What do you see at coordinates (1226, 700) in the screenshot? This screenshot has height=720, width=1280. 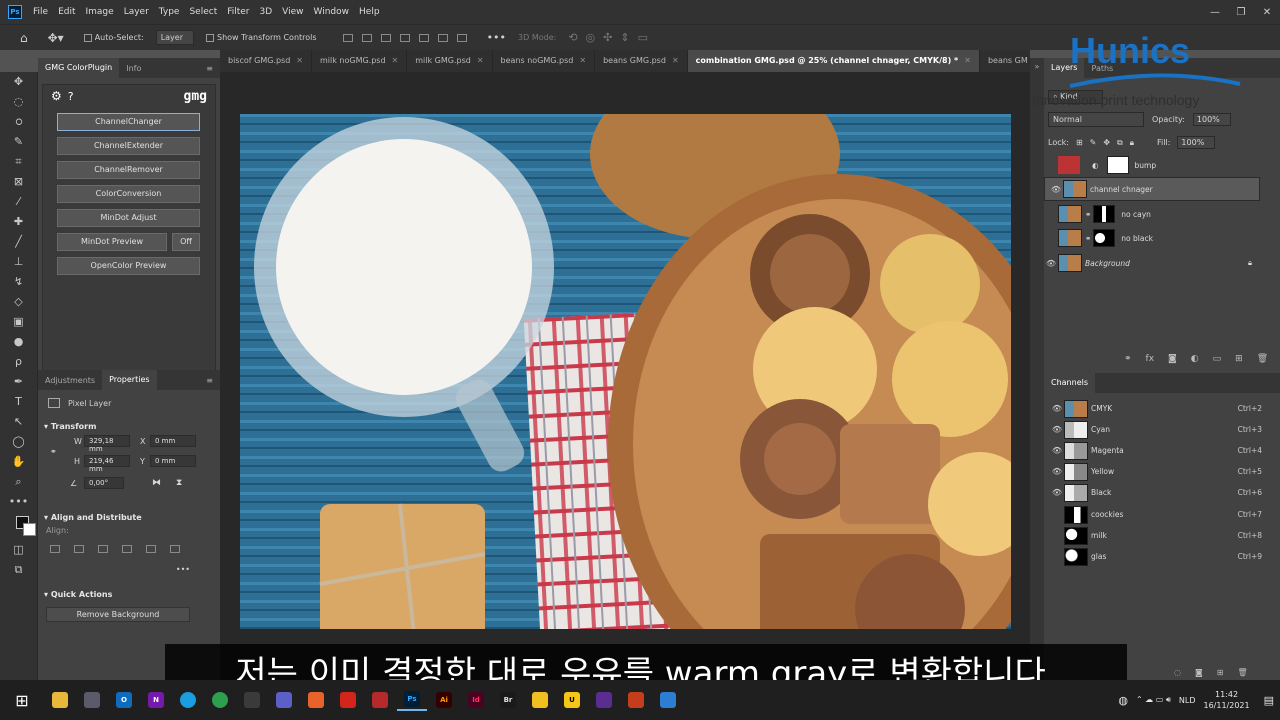 I see `clock: 11:42 16/11/2021` at bounding box center [1226, 700].